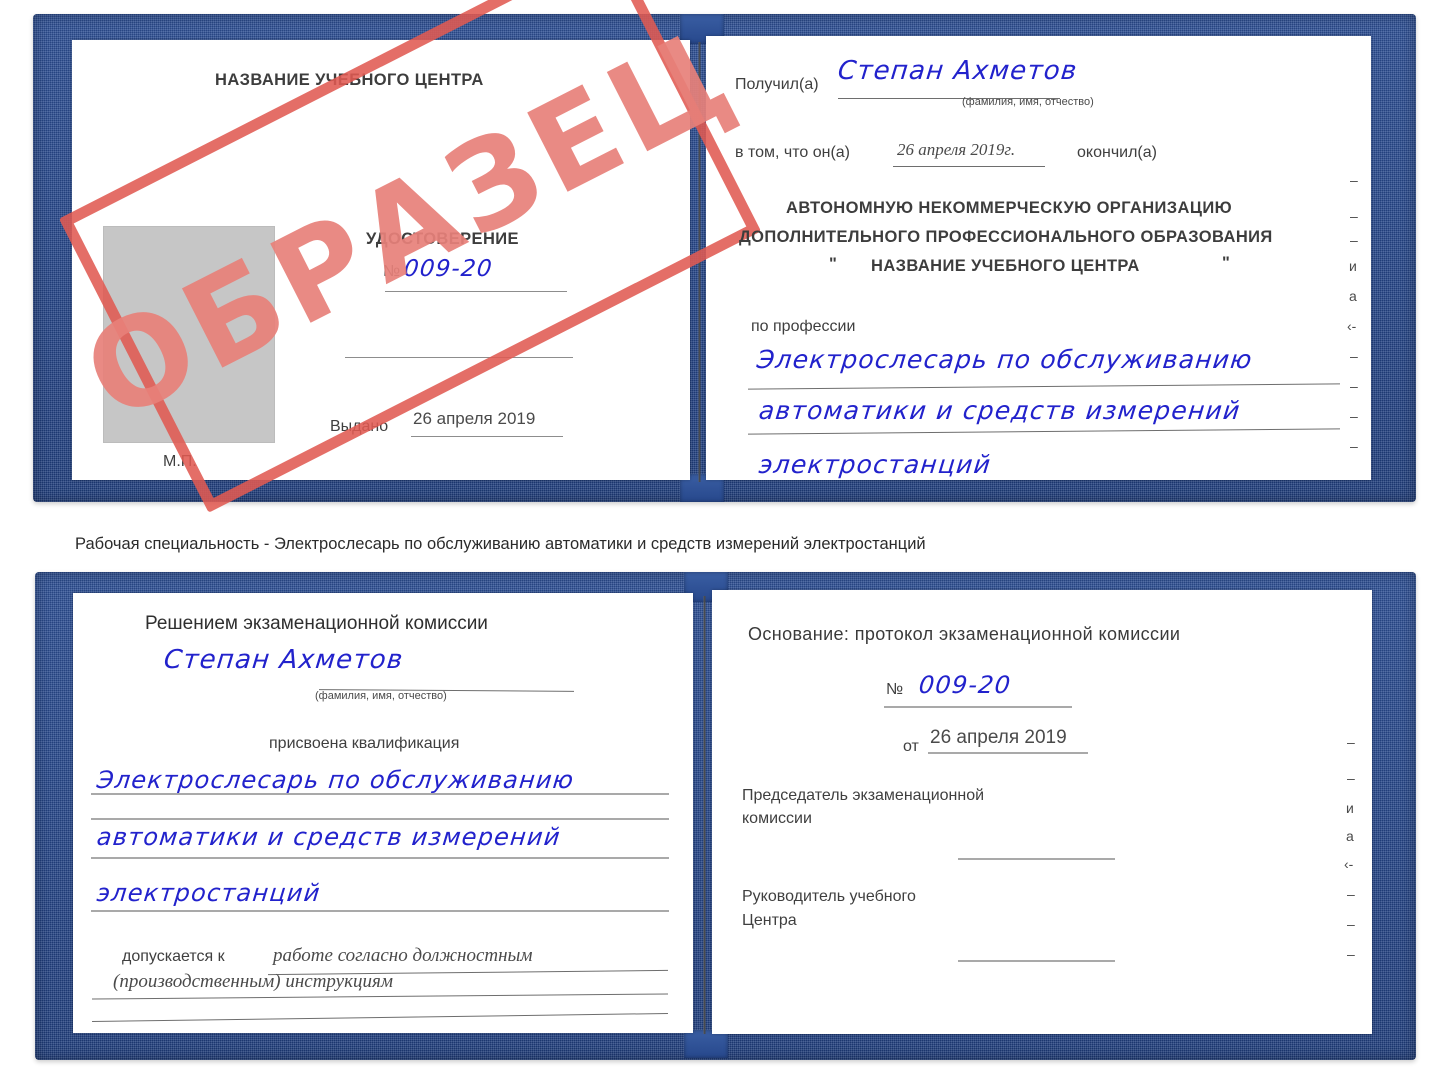 Image resolution: width=1448 pixels, height=1085 pixels. What do you see at coordinates (969, 166) in the screenshot?
I see `top-right-that-he-rule` at bounding box center [969, 166].